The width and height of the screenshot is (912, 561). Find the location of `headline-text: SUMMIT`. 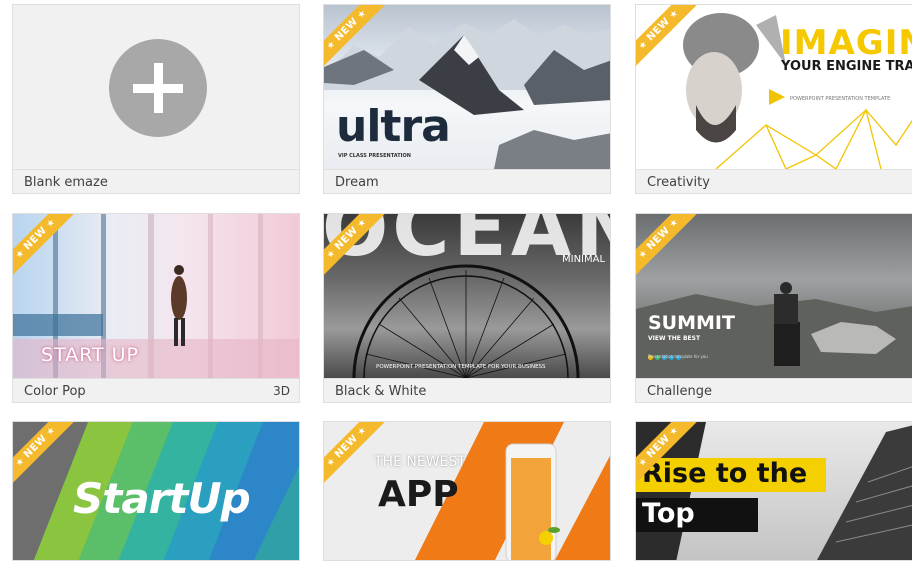

headline-text: SUMMIT is located at coordinates (691, 323).